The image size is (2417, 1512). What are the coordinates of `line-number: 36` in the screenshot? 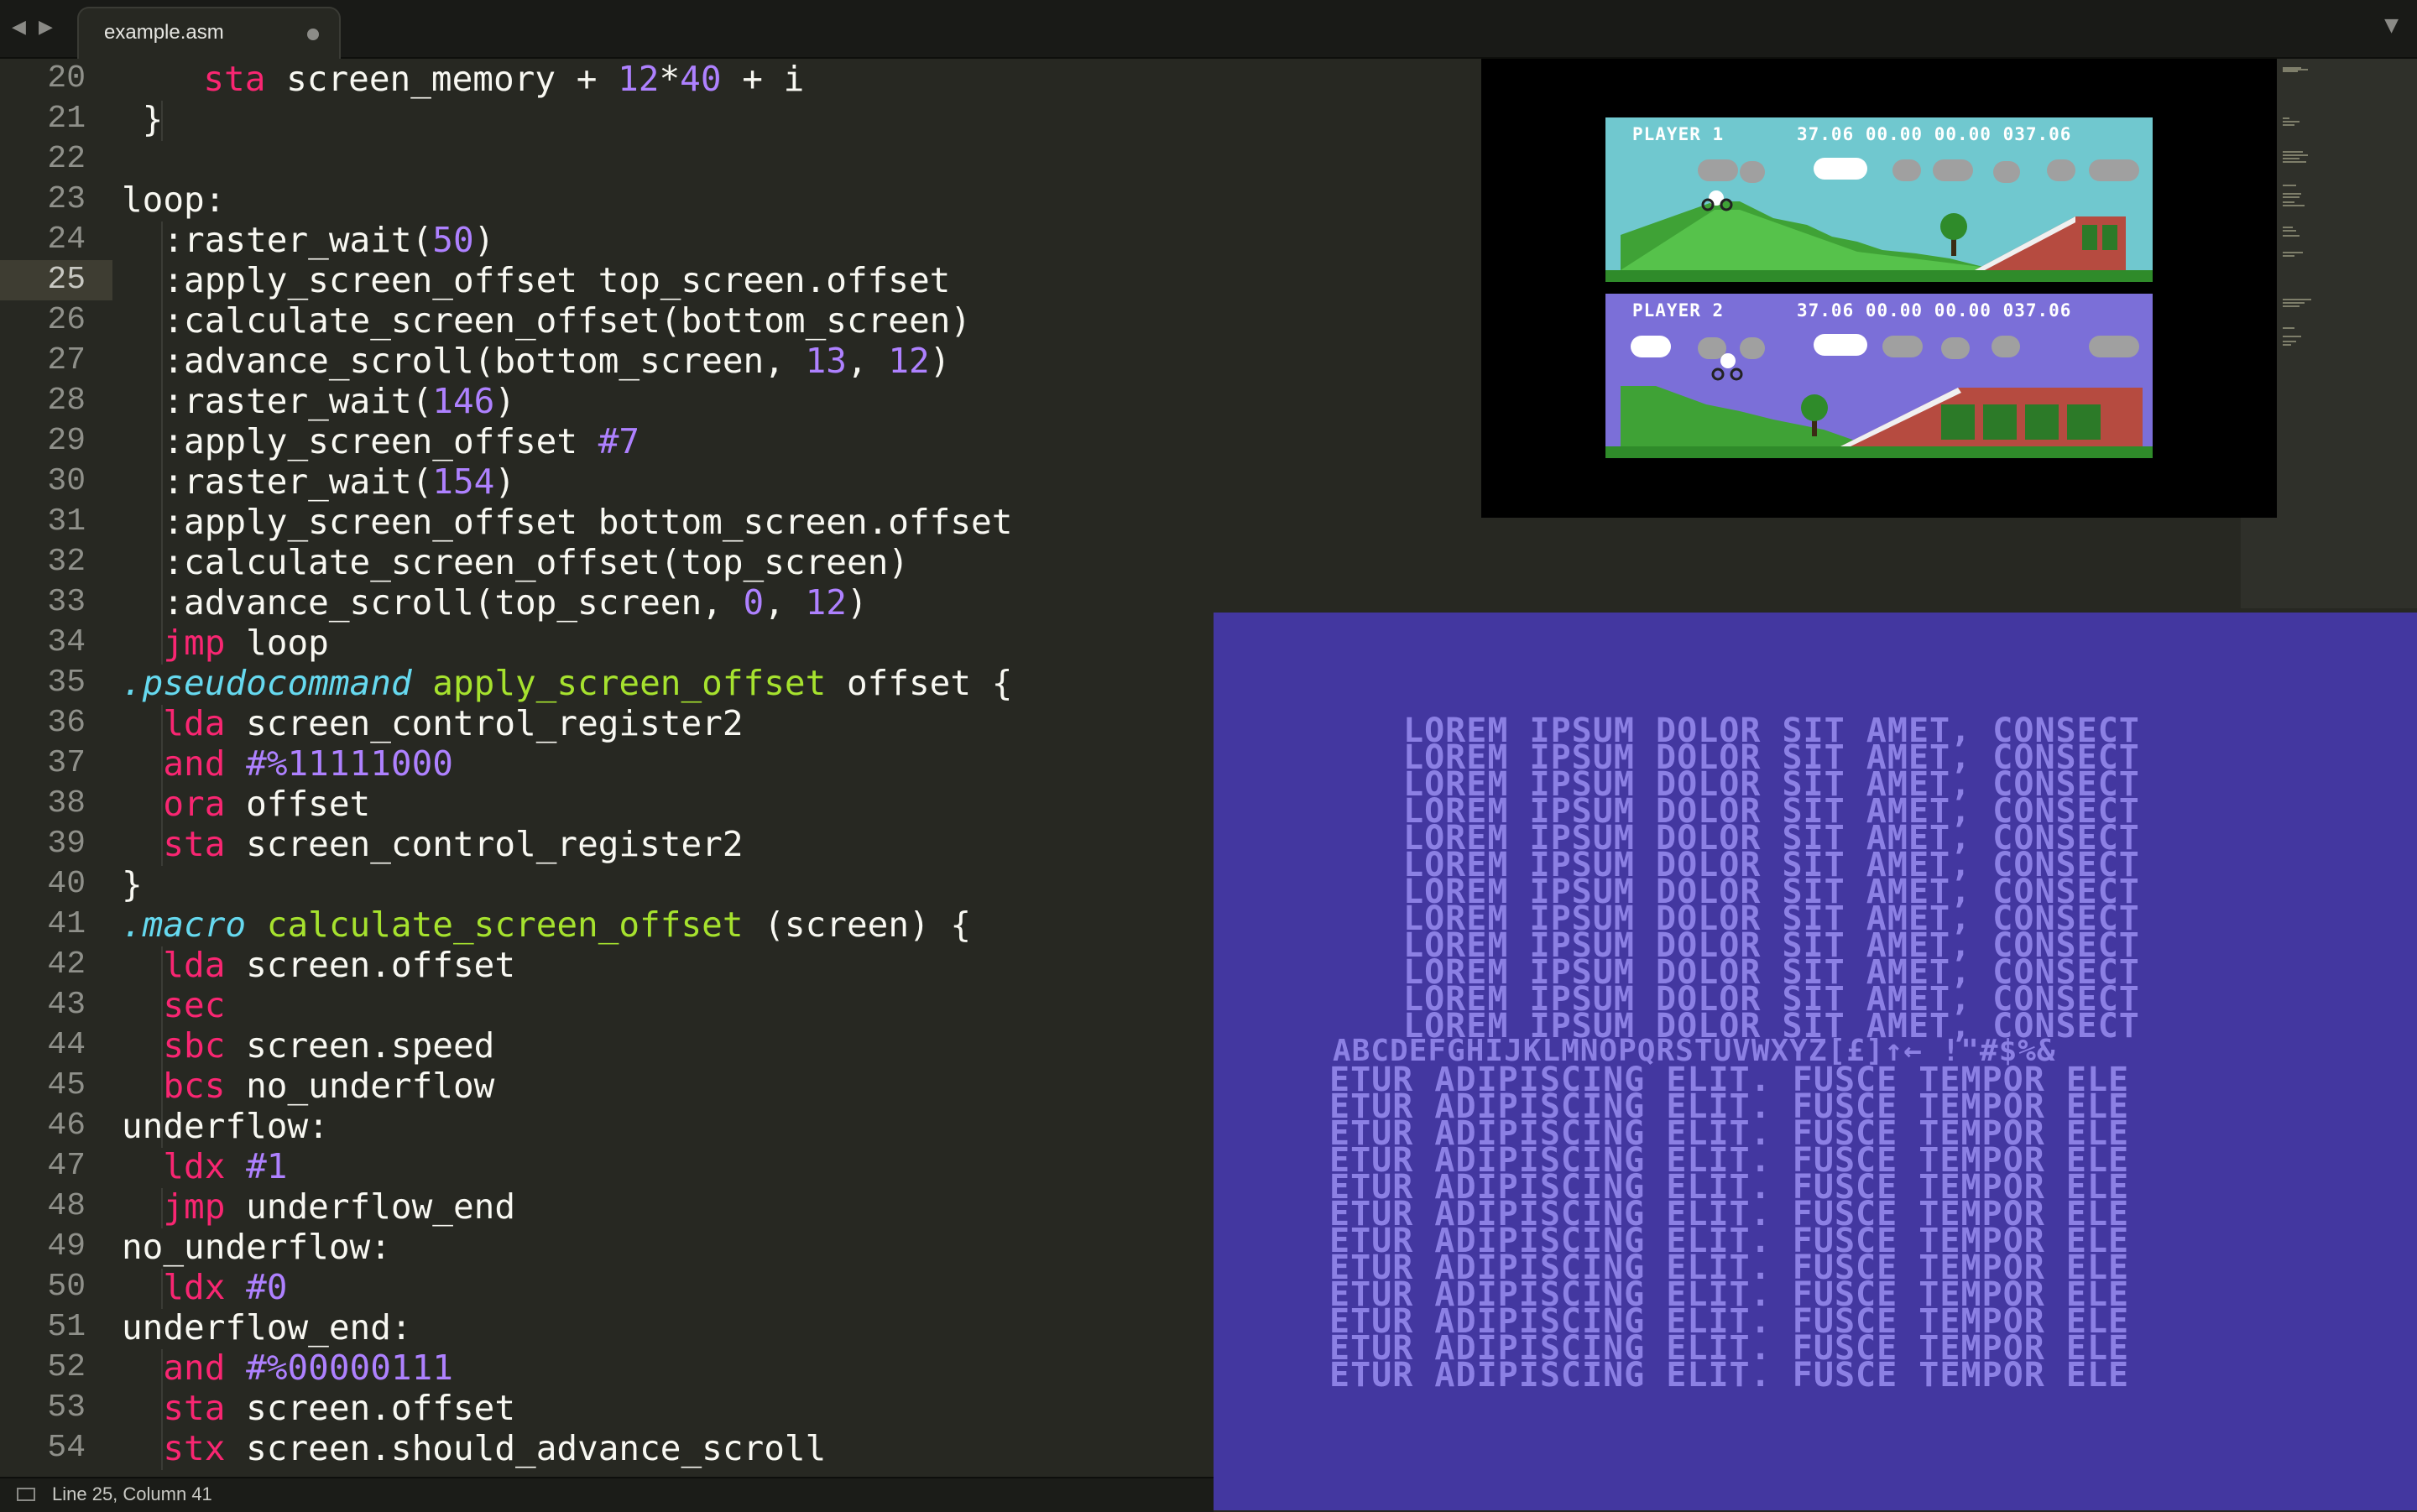 It's located at (66, 723).